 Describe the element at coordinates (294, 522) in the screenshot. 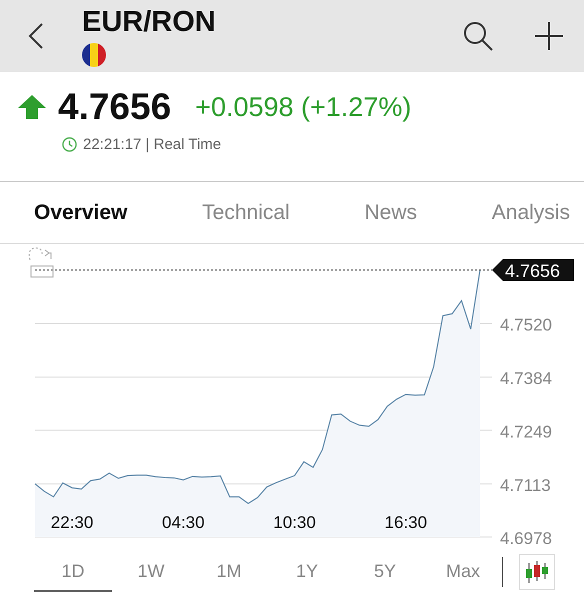

I see `x-axis-label: 10:30` at that location.